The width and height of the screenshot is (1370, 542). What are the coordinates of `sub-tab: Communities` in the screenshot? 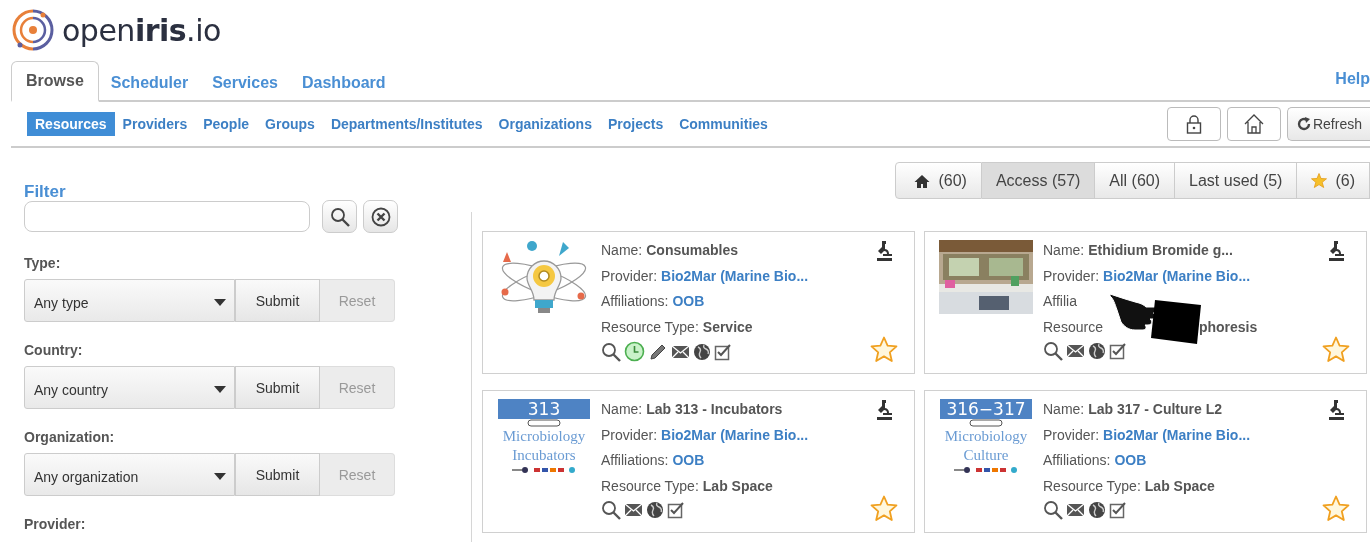 It's located at (723, 124).